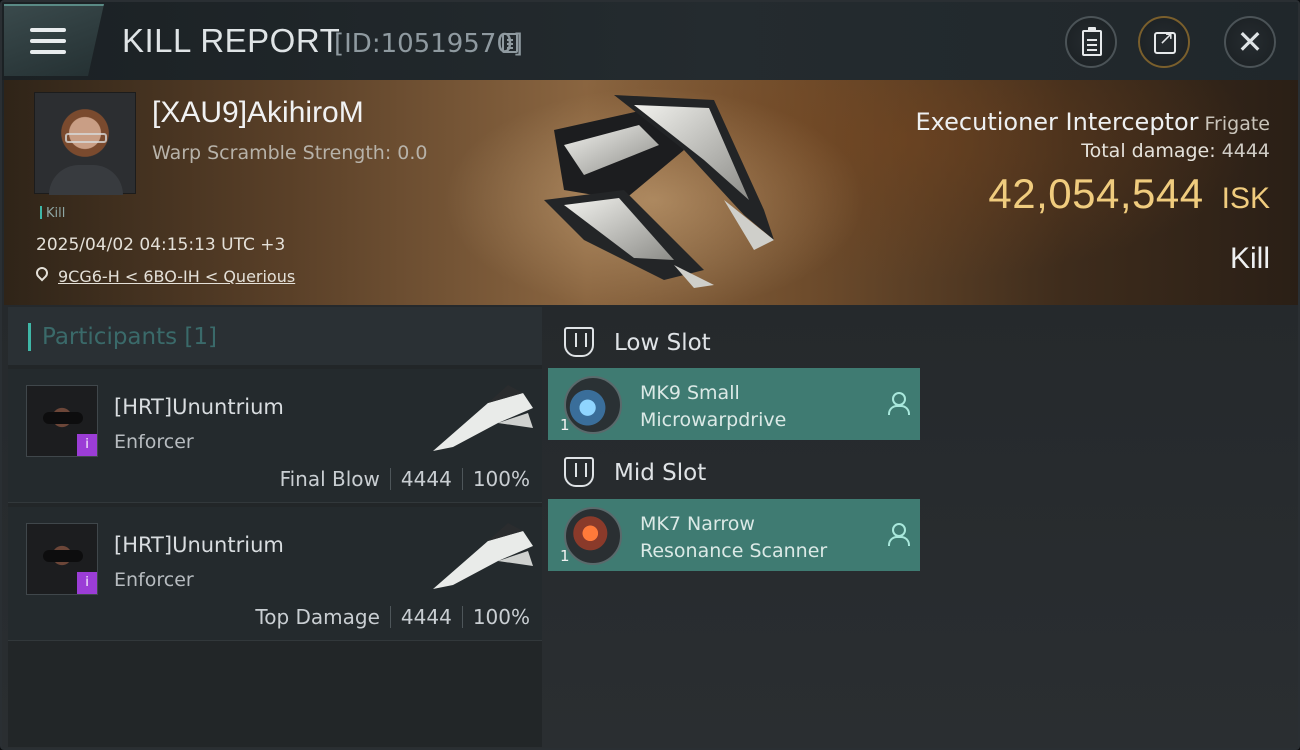 Image resolution: width=1300 pixels, height=750 pixels. Describe the element at coordinates (258, 113) in the screenshot. I see `victim-name: [XAU9]AkihiroM` at that location.